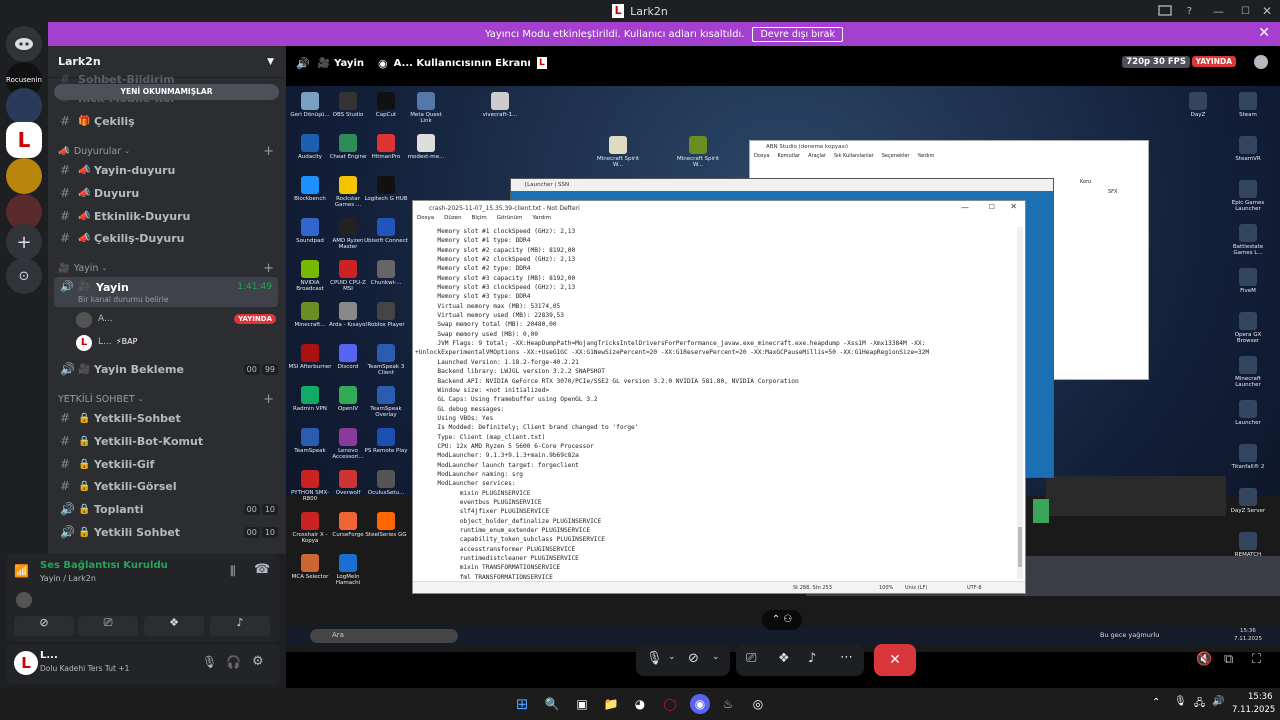 This screenshot has width=1280, height=720. What do you see at coordinates (386, 441) in the screenshot?
I see `desktop-icon: PS Remote Play` at bounding box center [386, 441].